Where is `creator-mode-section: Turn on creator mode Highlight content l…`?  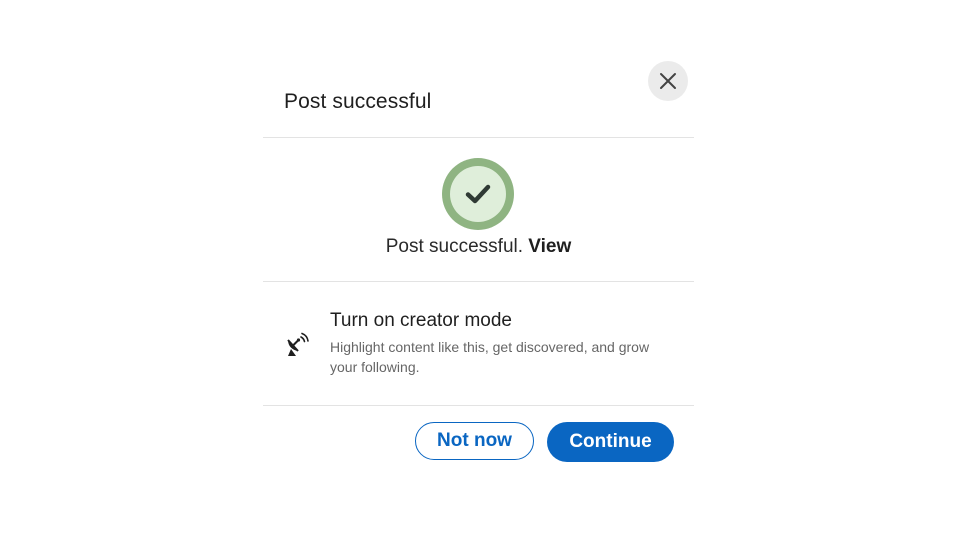 creator-mode-section: Turn on creator mode Highlight content l… is located at coordinates (478, 344).